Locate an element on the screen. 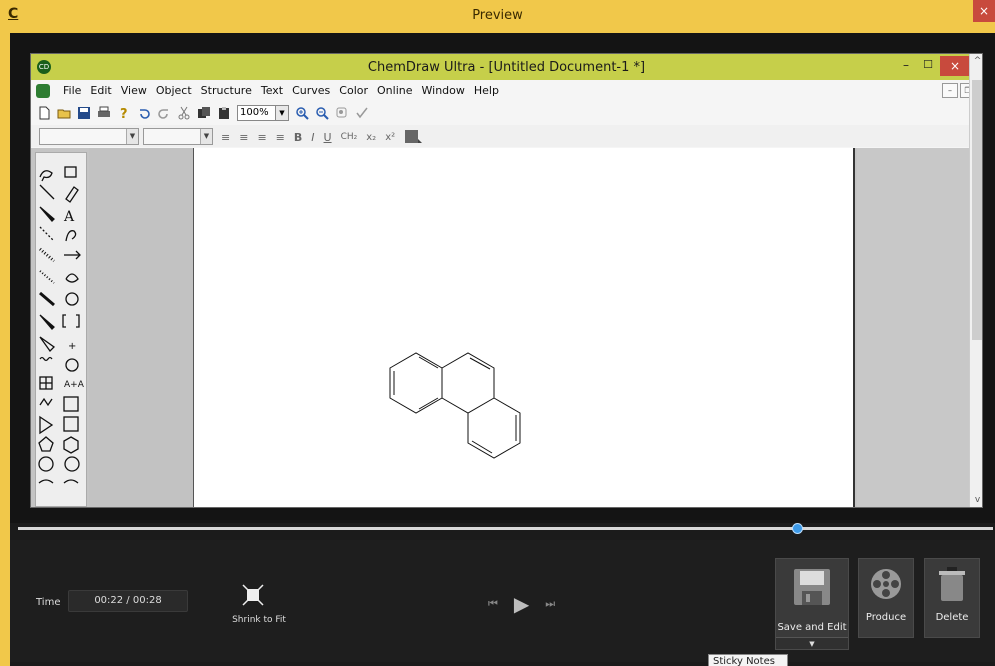 The width and height of the screenshot is (995, 666). zoom-value: 100% is located at coordinates (254, 112).